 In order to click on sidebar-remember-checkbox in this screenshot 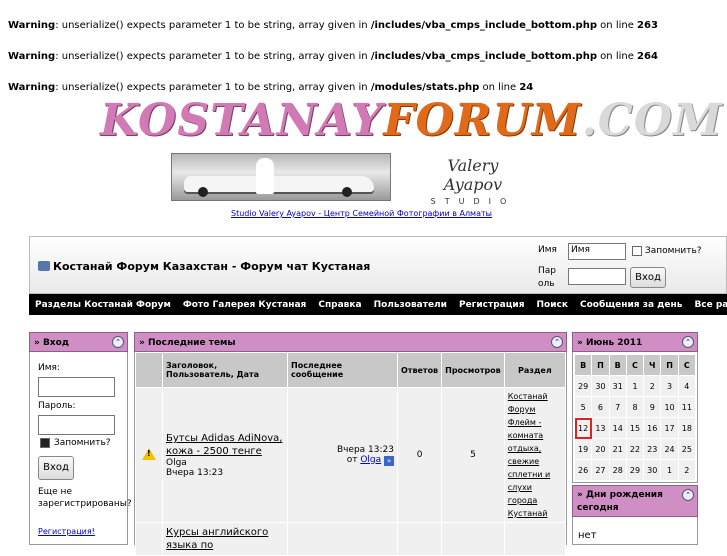, I will do `click(45, 443)`.